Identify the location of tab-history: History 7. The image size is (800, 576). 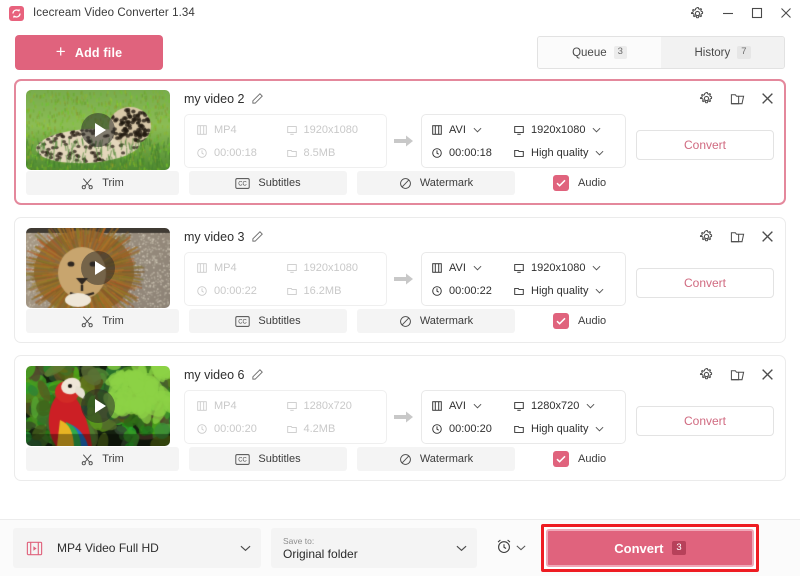
(722, 52).